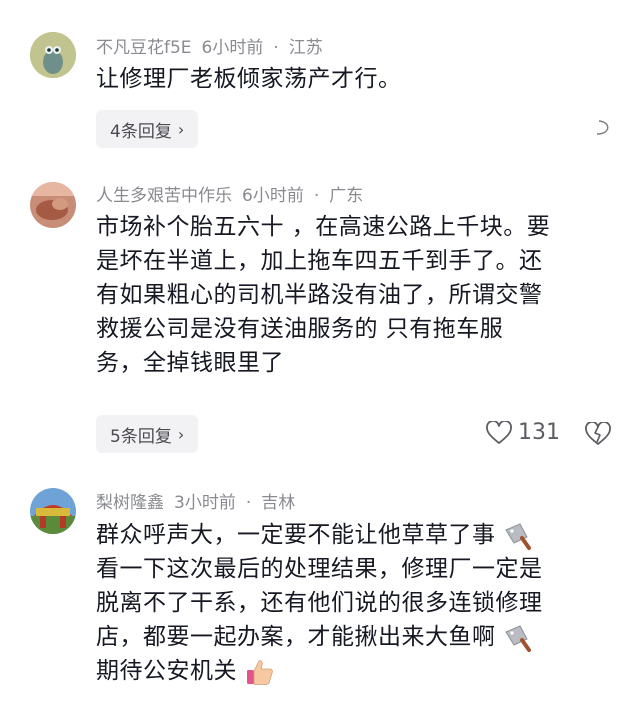  I want to click on comment-meta: 不凡豆花f5E 6小时前 · 江苏, so click(214, 45).